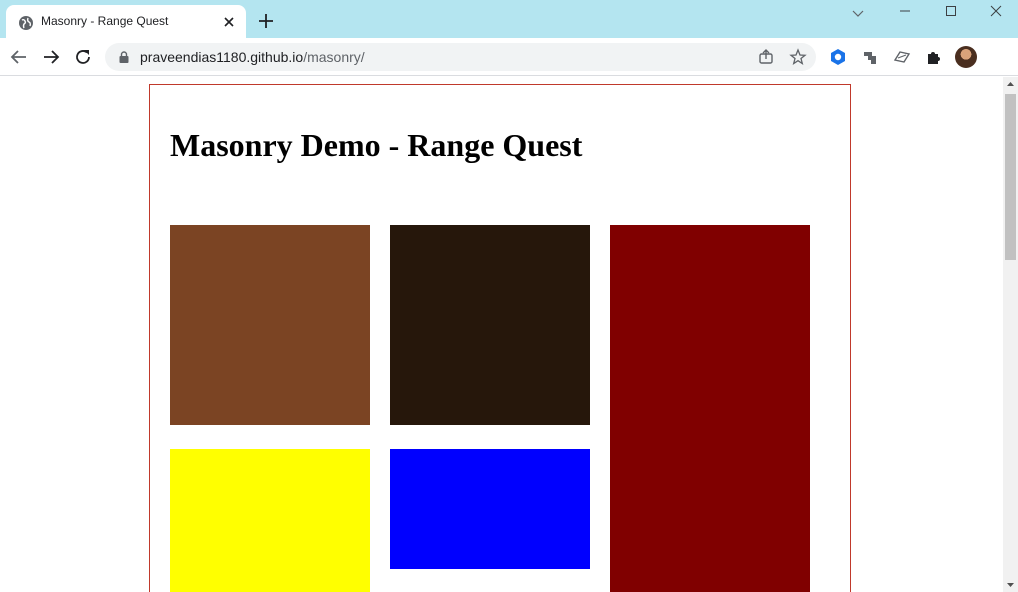 This screenshot has width=1018, height=592. Describe the element at coordinates (766, 57) in the screenshot. I see `share-icon` at that location.